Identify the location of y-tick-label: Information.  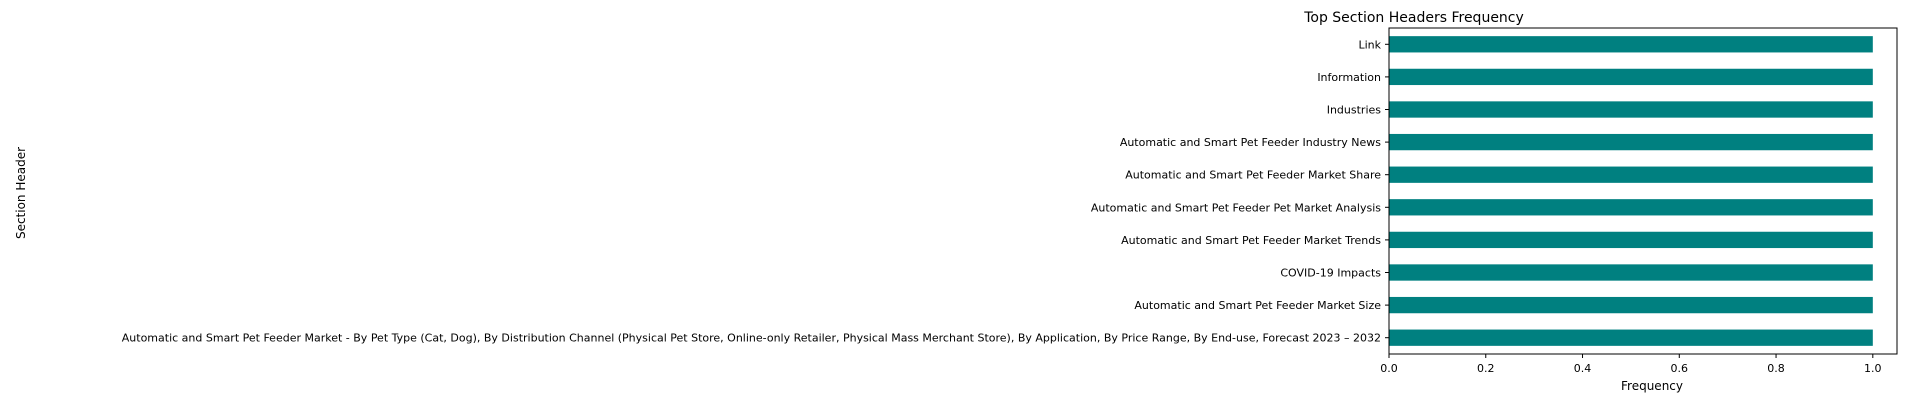
(1349, 77).